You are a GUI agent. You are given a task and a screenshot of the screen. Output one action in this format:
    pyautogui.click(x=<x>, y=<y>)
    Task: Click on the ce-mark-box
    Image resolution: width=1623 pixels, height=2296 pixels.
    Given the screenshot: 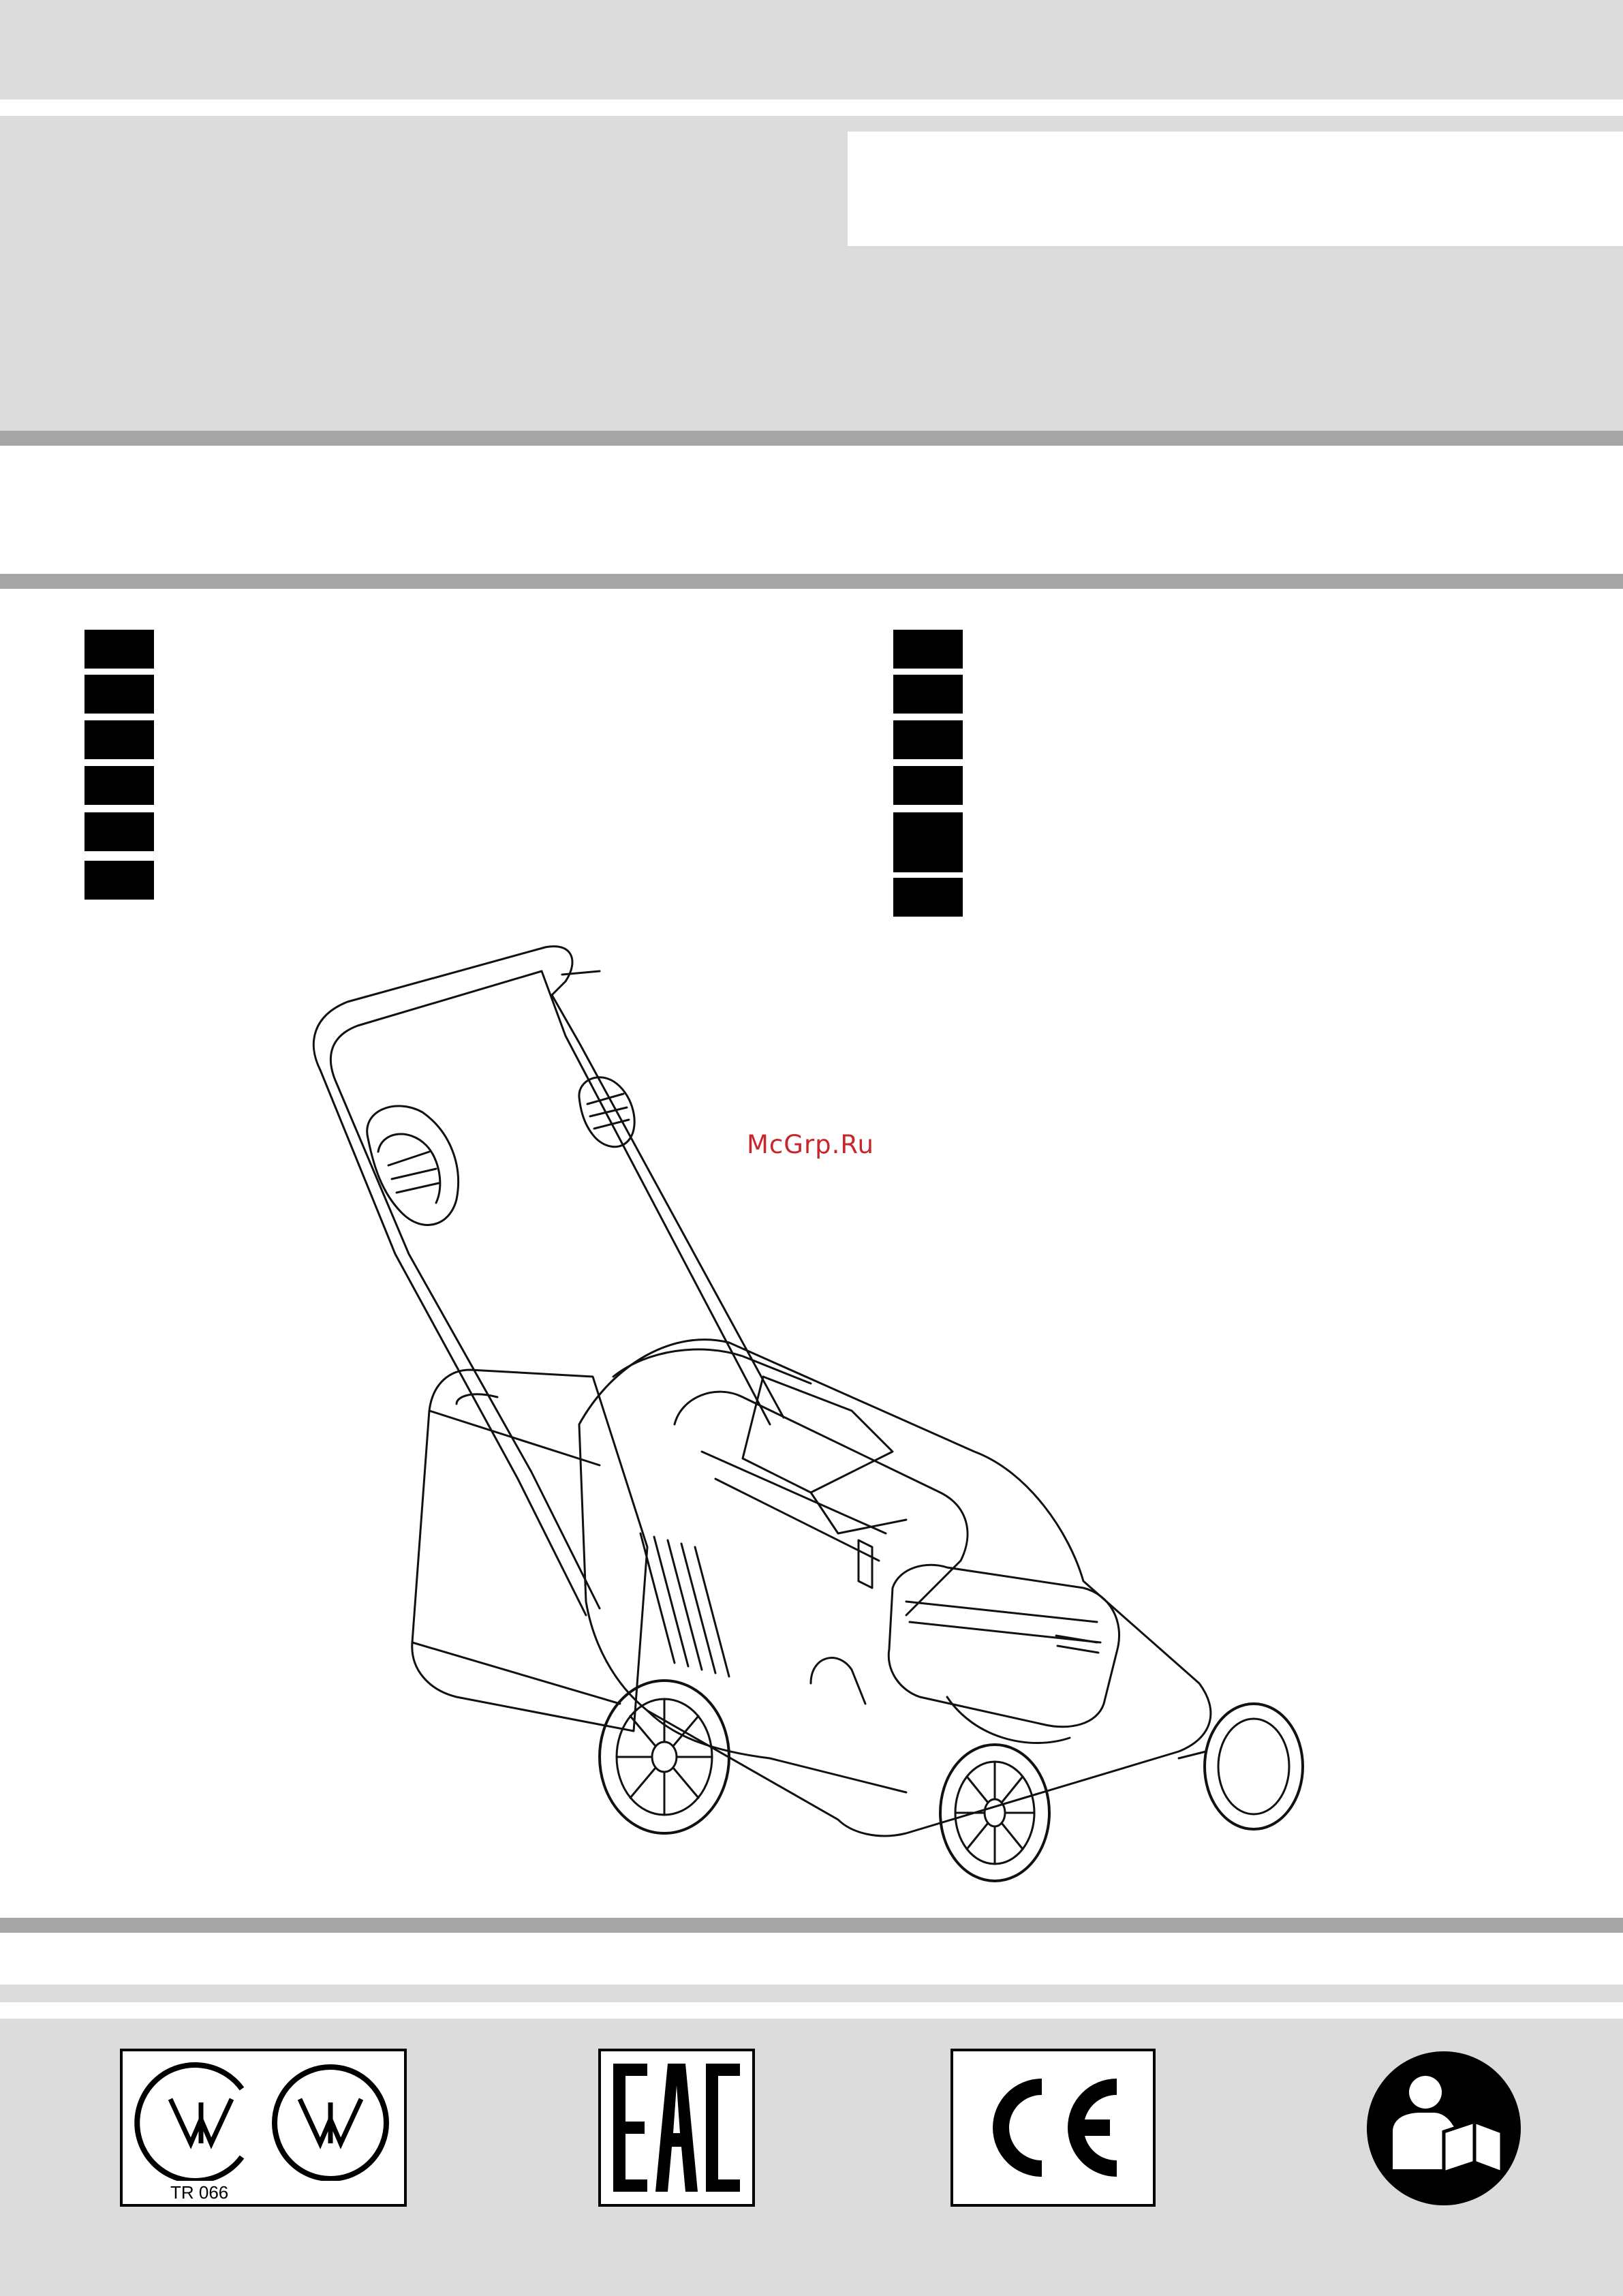 What is the action you would take?
    pyautogui.click(x=1053, y=2128)
    